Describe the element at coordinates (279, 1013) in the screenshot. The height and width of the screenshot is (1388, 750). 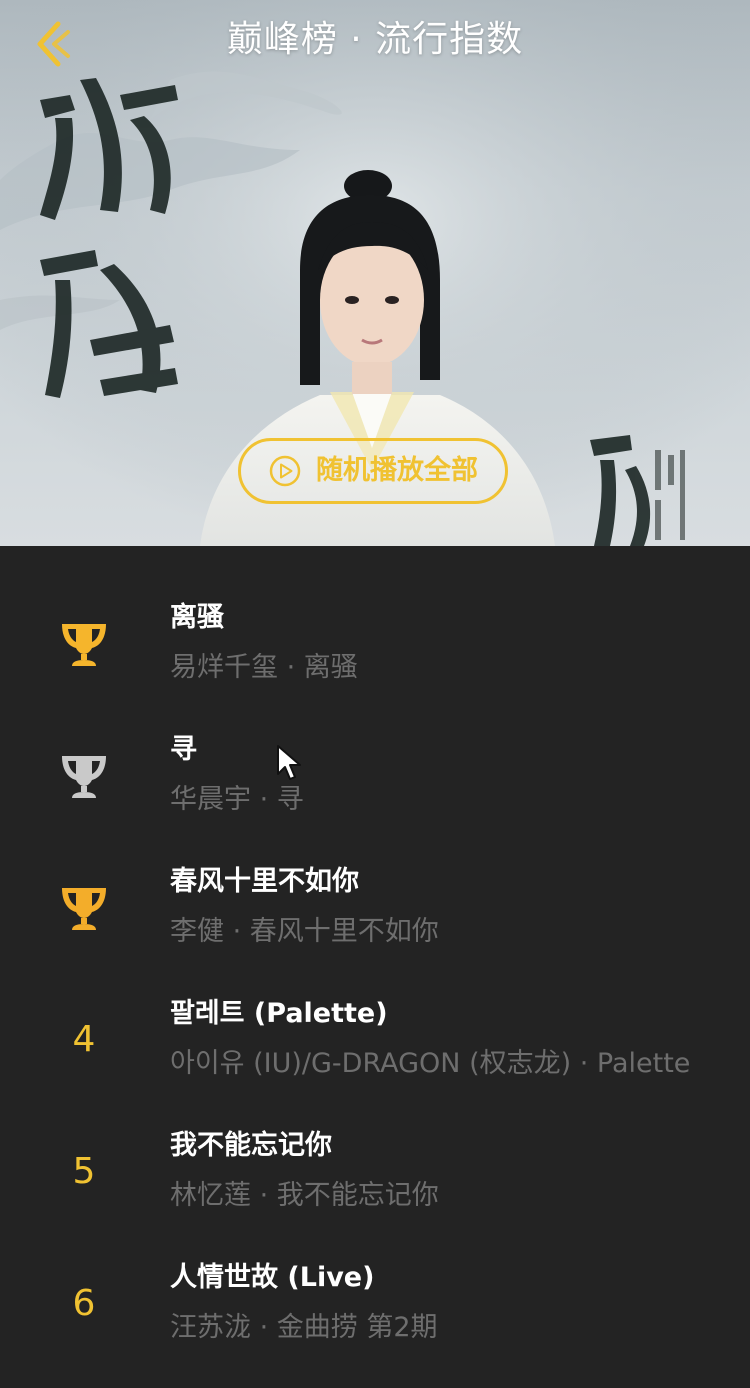
I see `song-title: 팔레트 (Palette)` at that location.